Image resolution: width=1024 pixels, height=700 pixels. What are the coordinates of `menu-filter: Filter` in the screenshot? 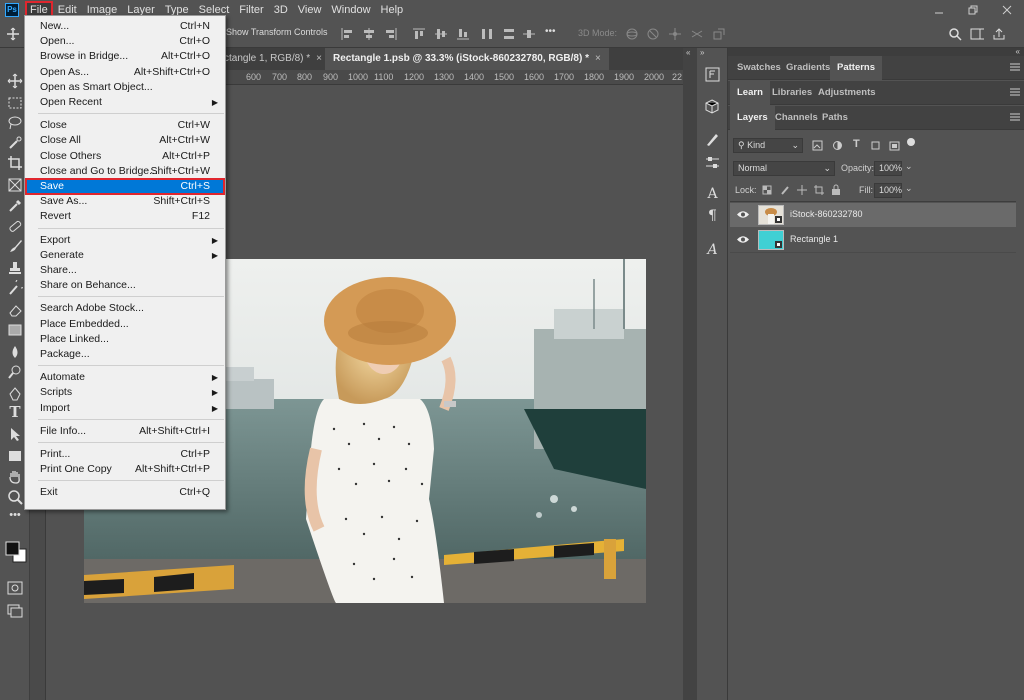 It's located at (251, 10).